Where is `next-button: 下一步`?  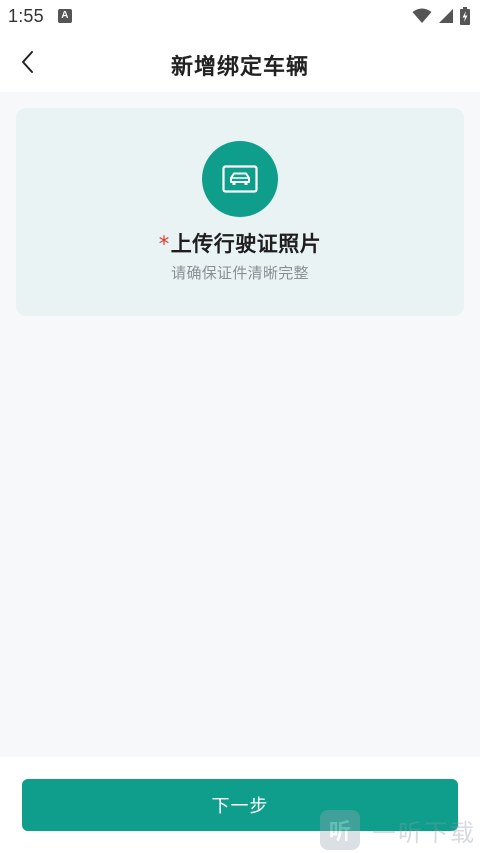
next-button: 下一步 is located at coordinates (240, 805).